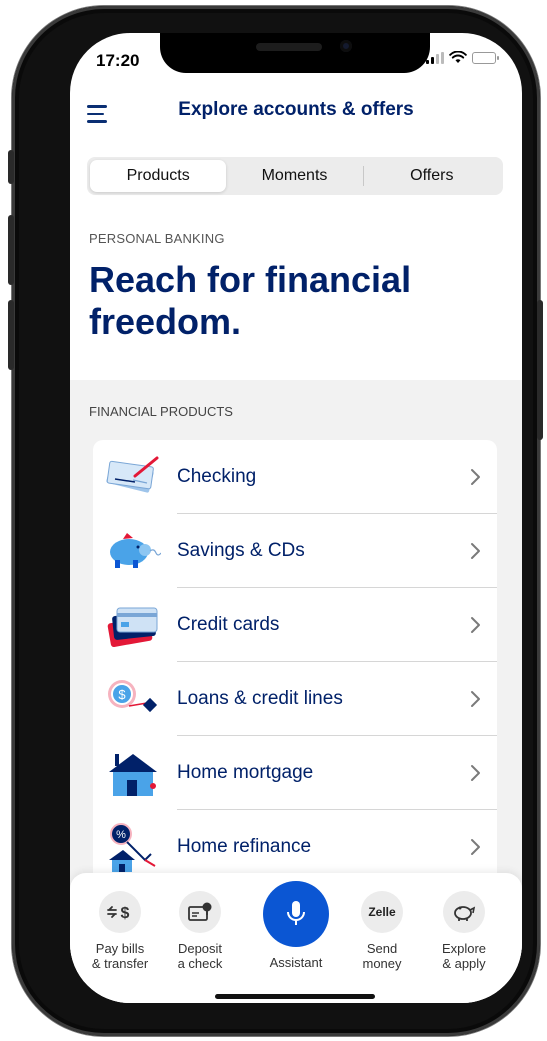 The image size is (547, 1041). I want to click on product-label: Checking, so click(217, 476).